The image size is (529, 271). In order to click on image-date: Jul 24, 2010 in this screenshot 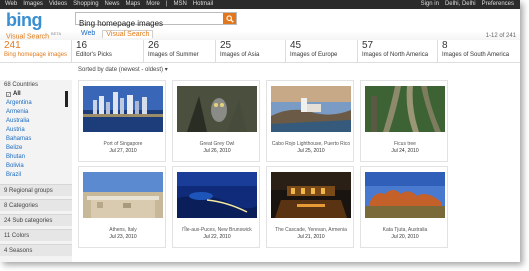, I will do `click(405, 151)`.